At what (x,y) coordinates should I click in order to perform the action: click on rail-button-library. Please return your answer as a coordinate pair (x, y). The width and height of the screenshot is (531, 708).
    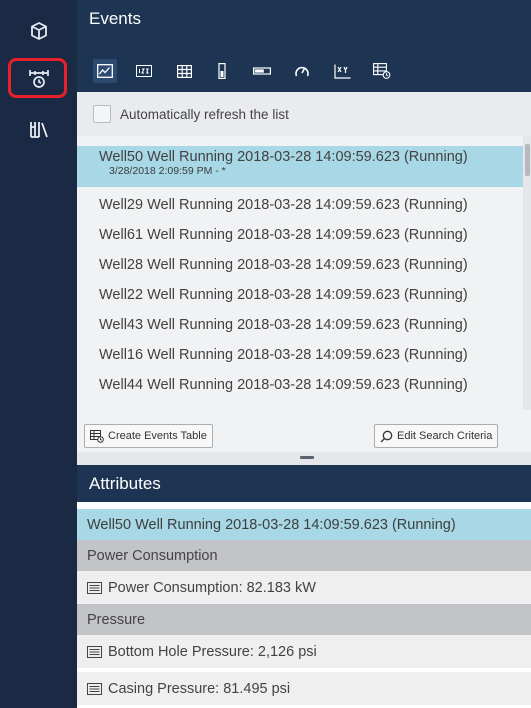
    Looking at the image, I should click on (38, 129).